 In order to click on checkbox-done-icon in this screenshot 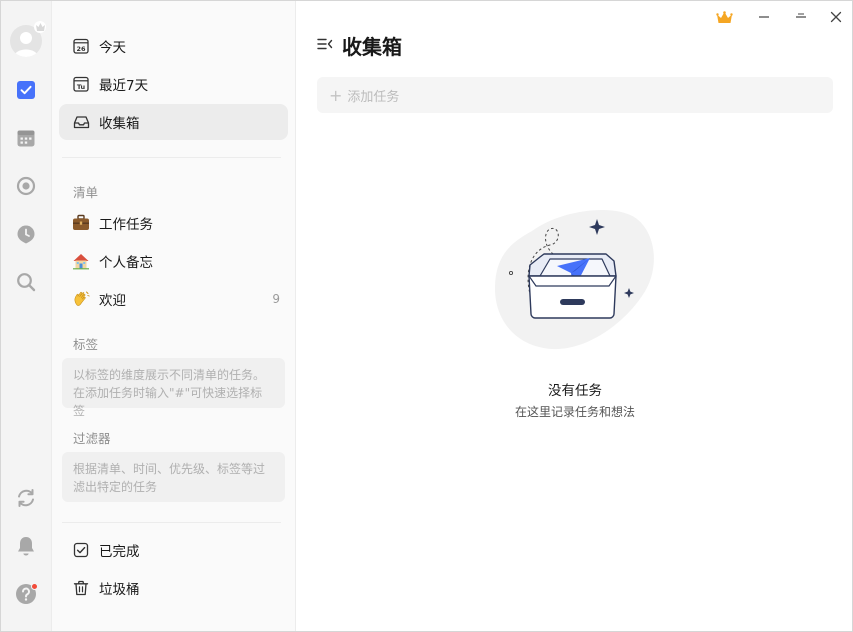, I will do `click(81, 550)`.